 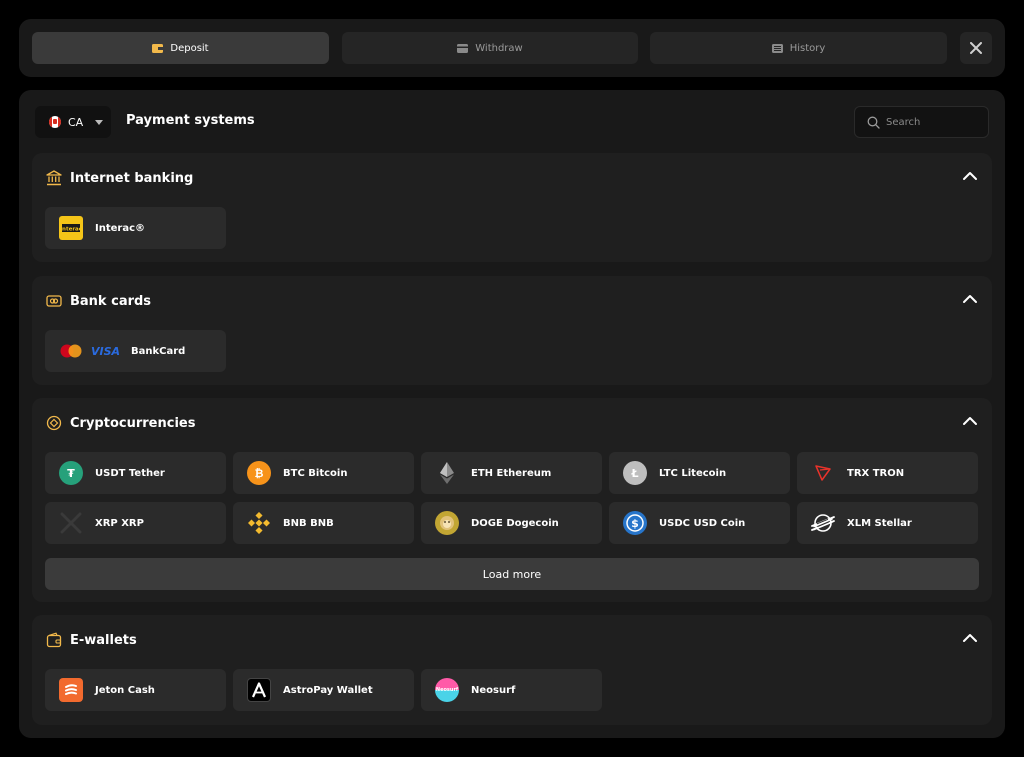 What do you see at coordinates (103, 640) in the screenshot?
I see `section-title: E-wallets` at bounding box center [103, 640].